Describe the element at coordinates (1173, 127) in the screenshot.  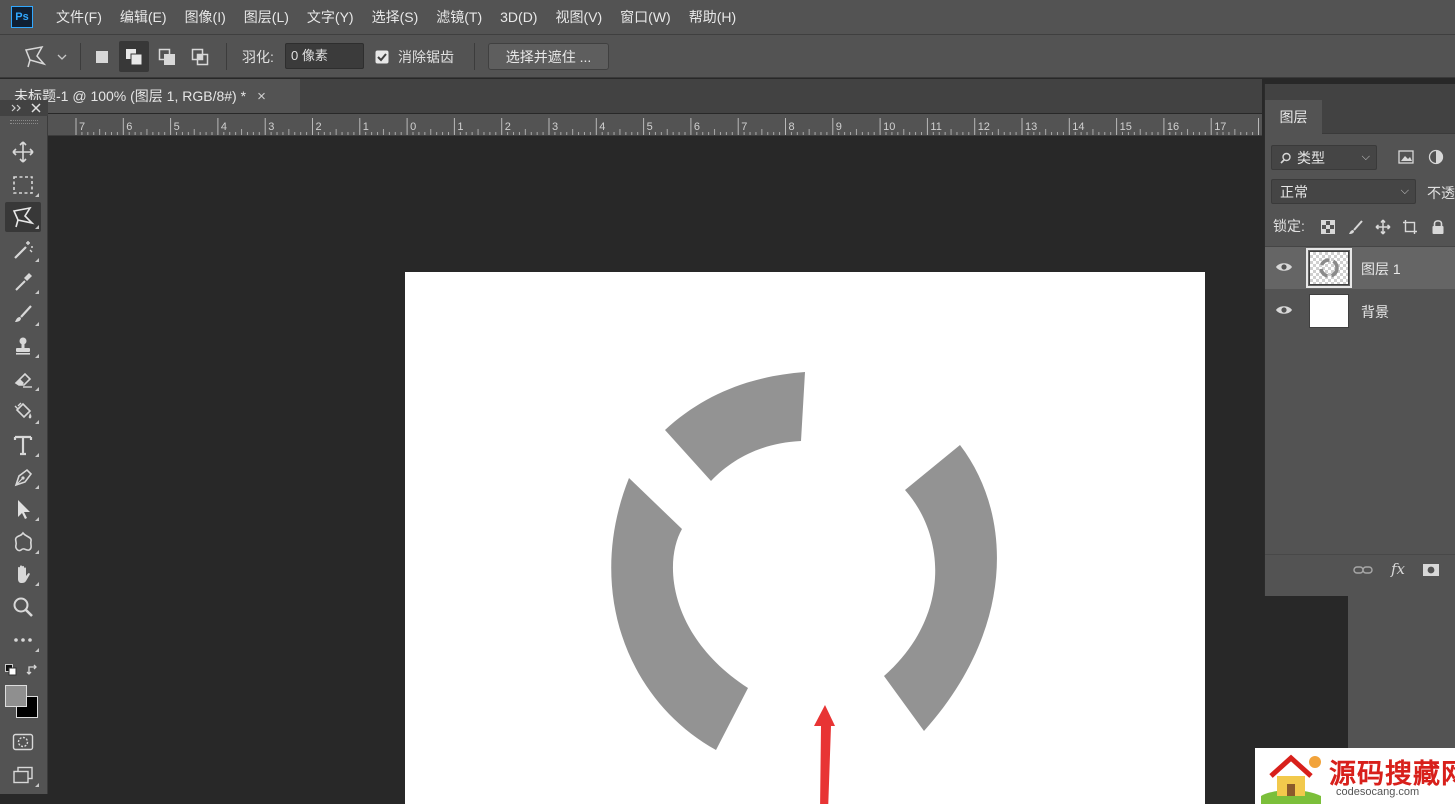
I see `ruler-label: 16` at that location.